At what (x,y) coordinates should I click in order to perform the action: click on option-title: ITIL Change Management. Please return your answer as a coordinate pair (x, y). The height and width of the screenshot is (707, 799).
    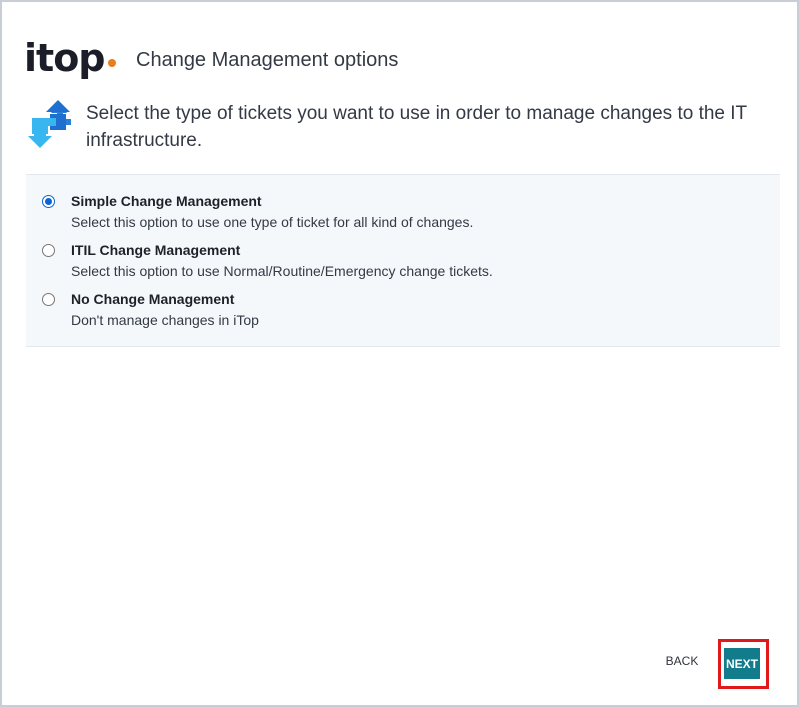
    Looking at the image, I should click on (156, 250).